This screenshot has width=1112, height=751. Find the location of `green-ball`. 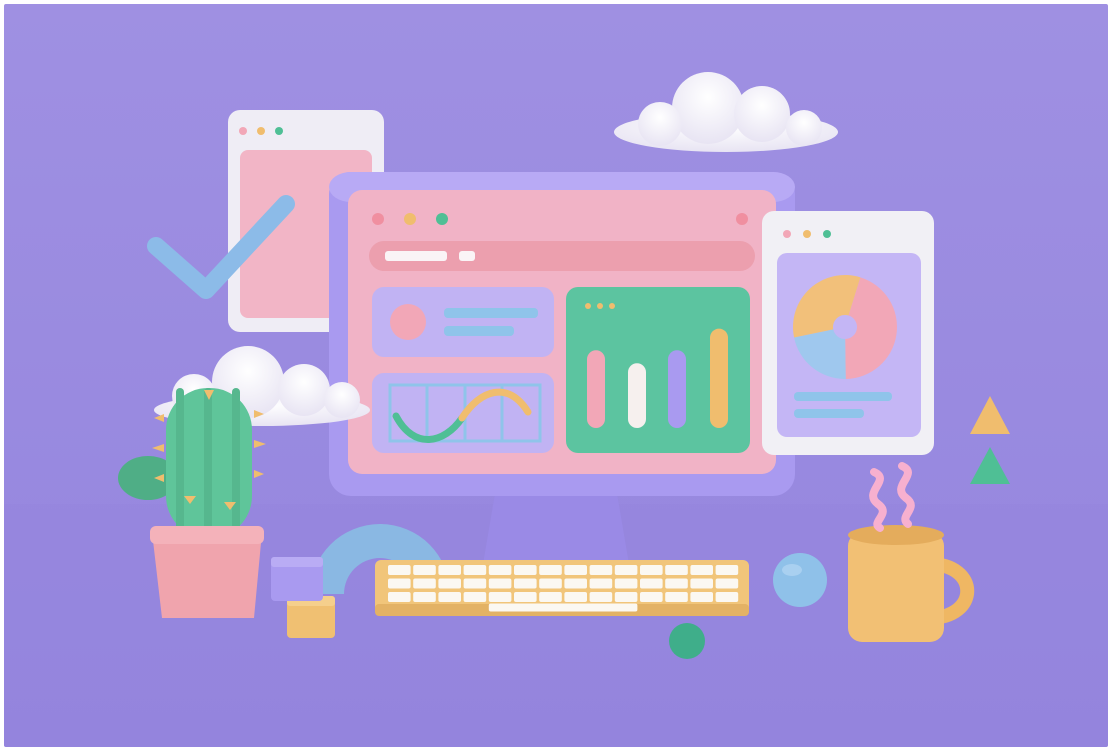

green-ball is located at coordinates (687, 641).